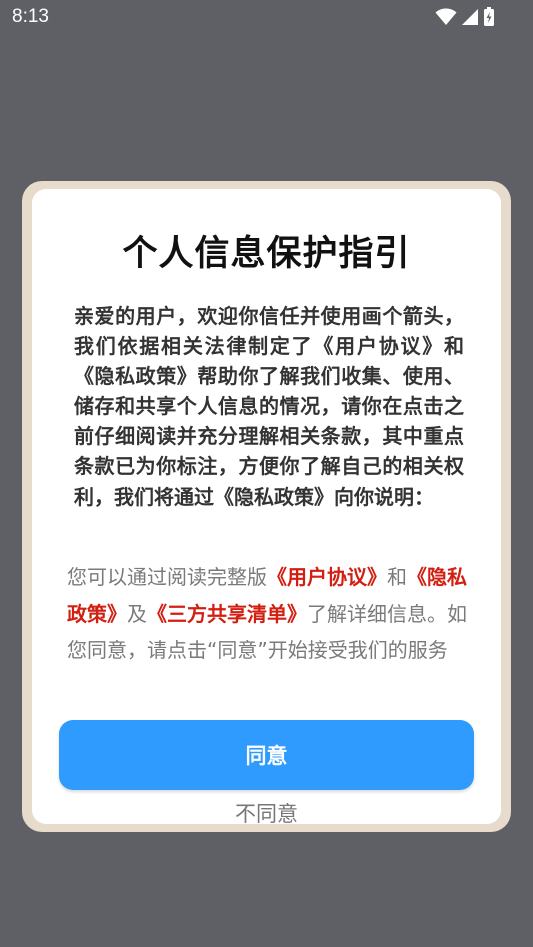  What do you see at coordinates (470, 17) in the screenshot?
I see `signal-icon` at bounding box center [470, 17].